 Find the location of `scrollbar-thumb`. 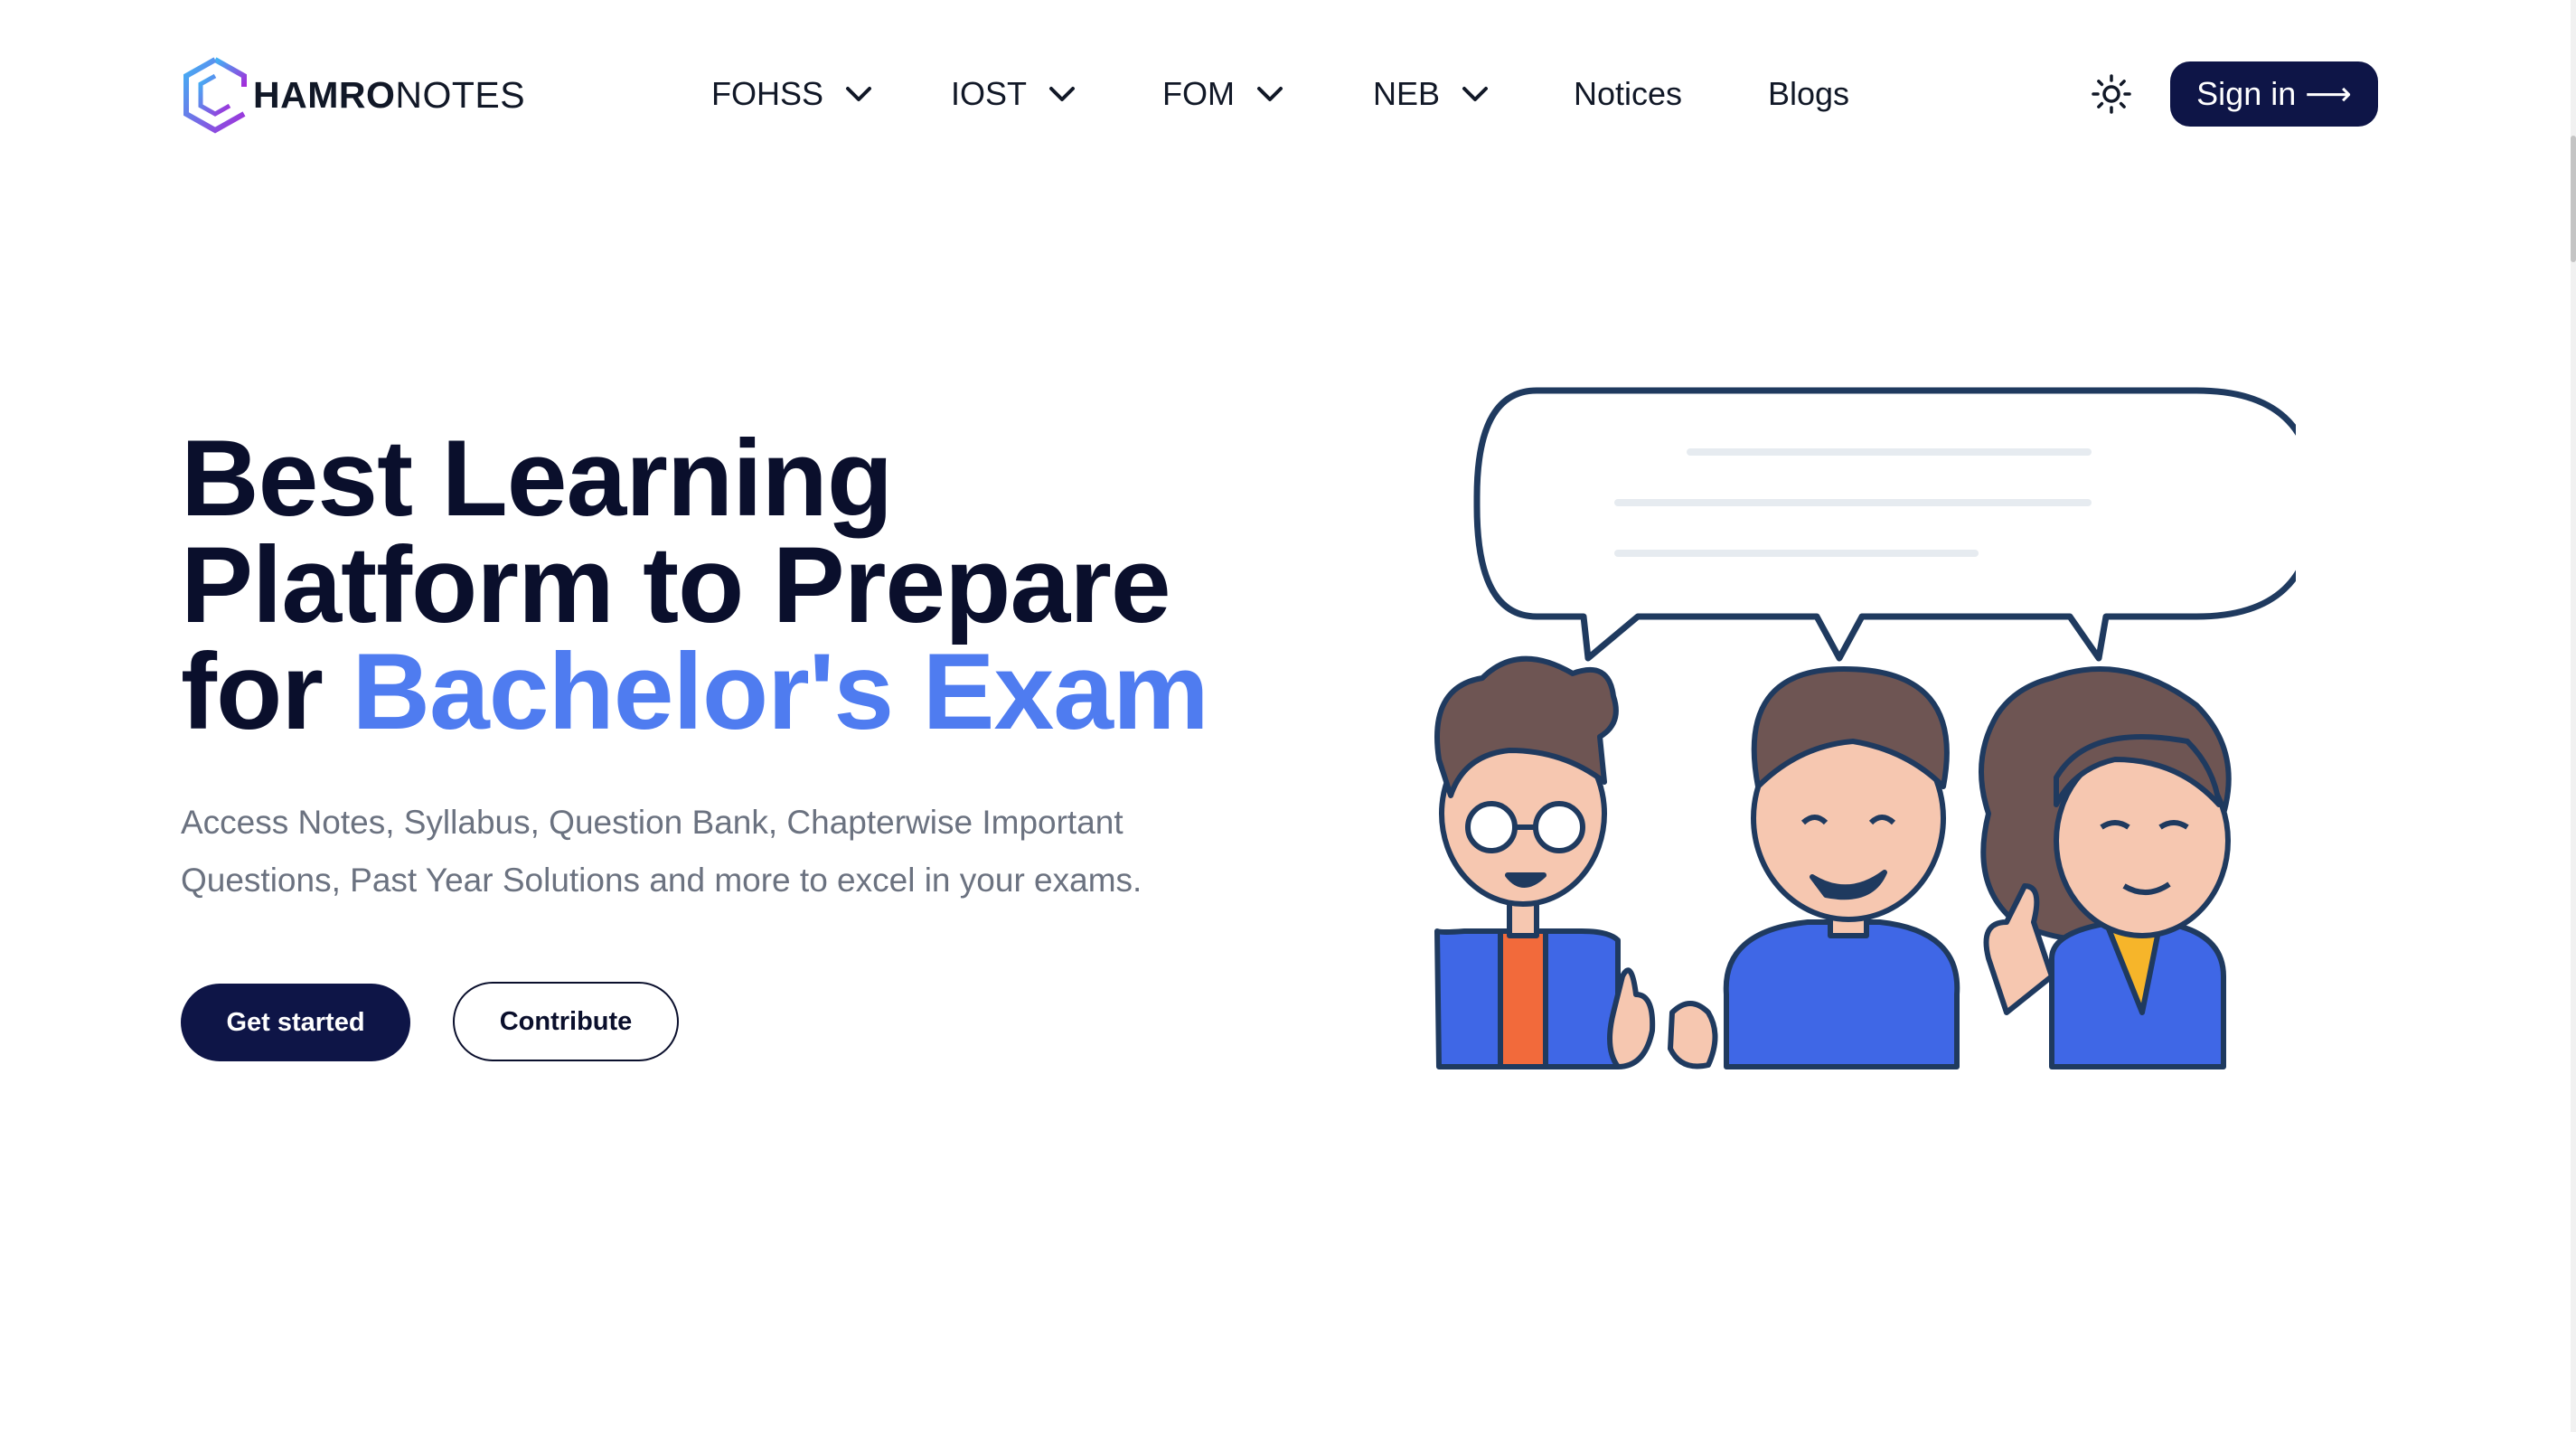

scrollbar-thumb is located at coordinates (2573, 199).